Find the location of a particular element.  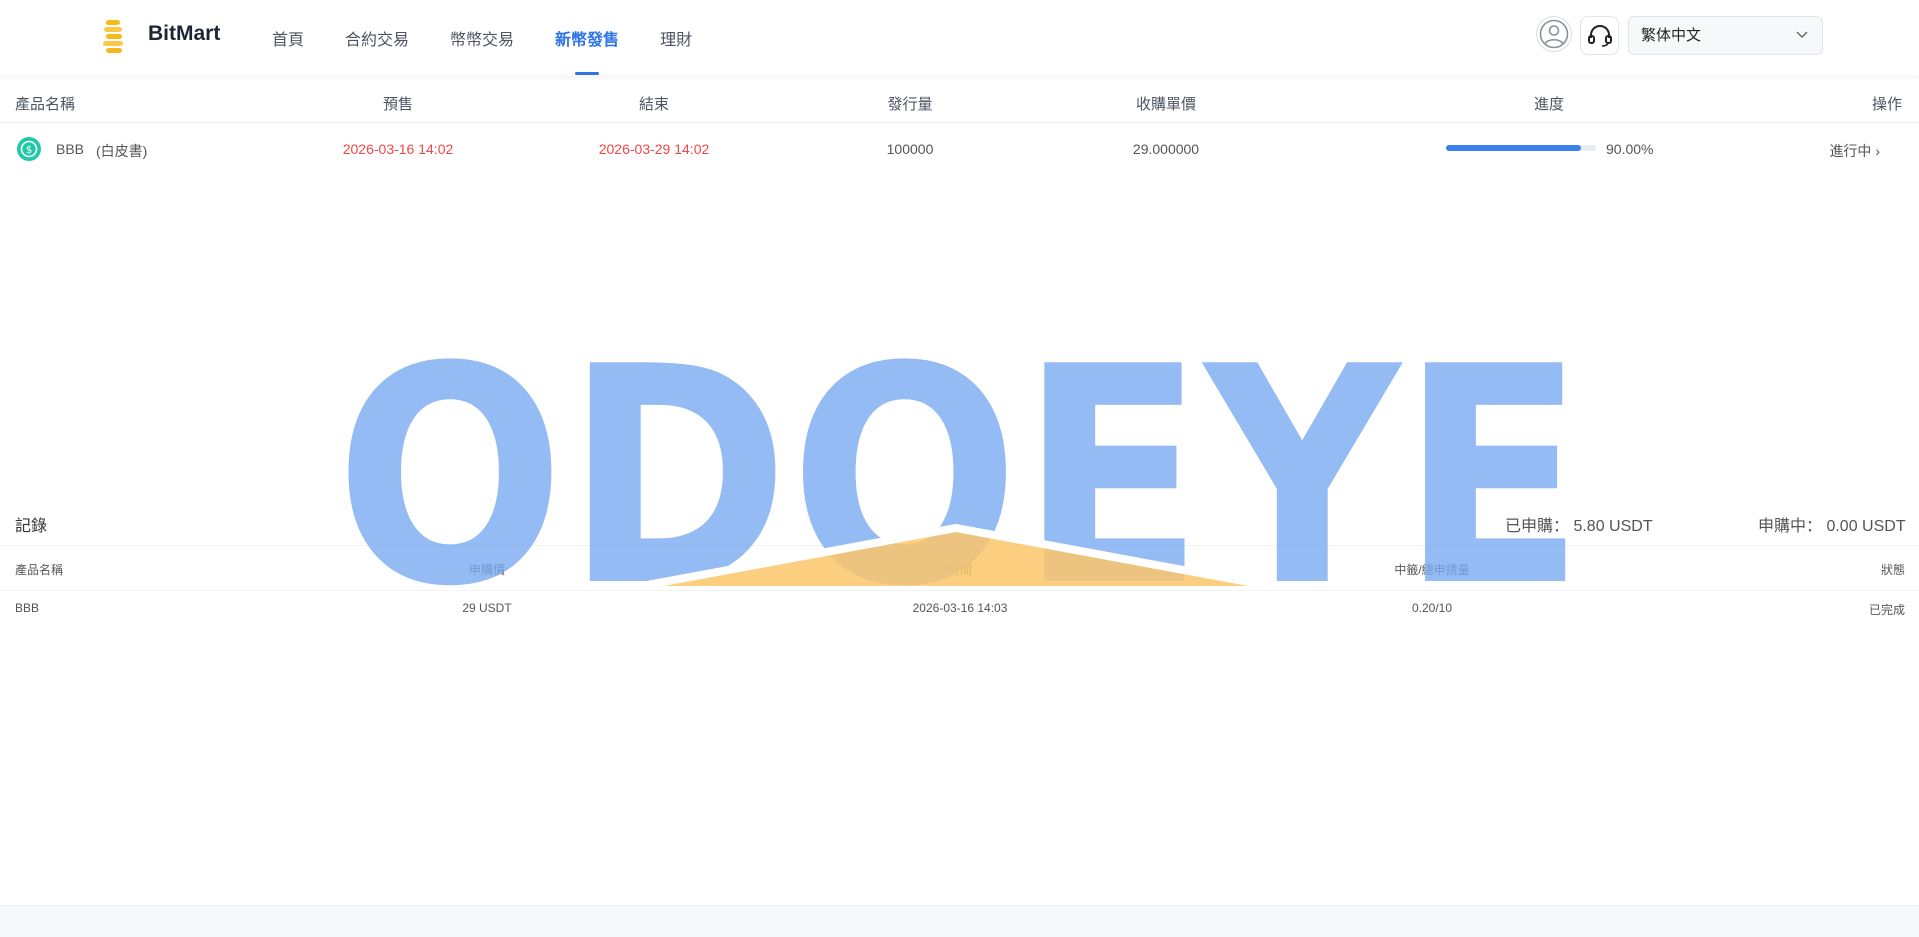

end-time: 2026-03-29 14:02 is located at coordinates (654, 149).